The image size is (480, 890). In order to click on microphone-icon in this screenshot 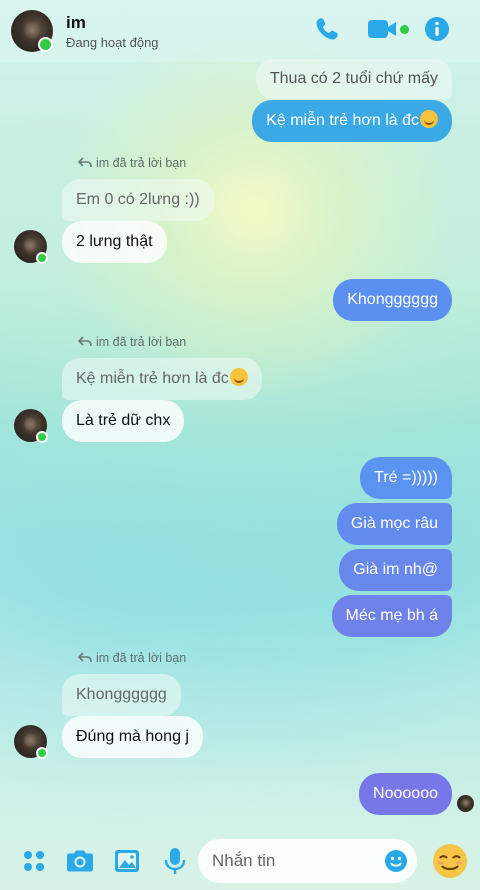, I will do `click(175, 861)`.